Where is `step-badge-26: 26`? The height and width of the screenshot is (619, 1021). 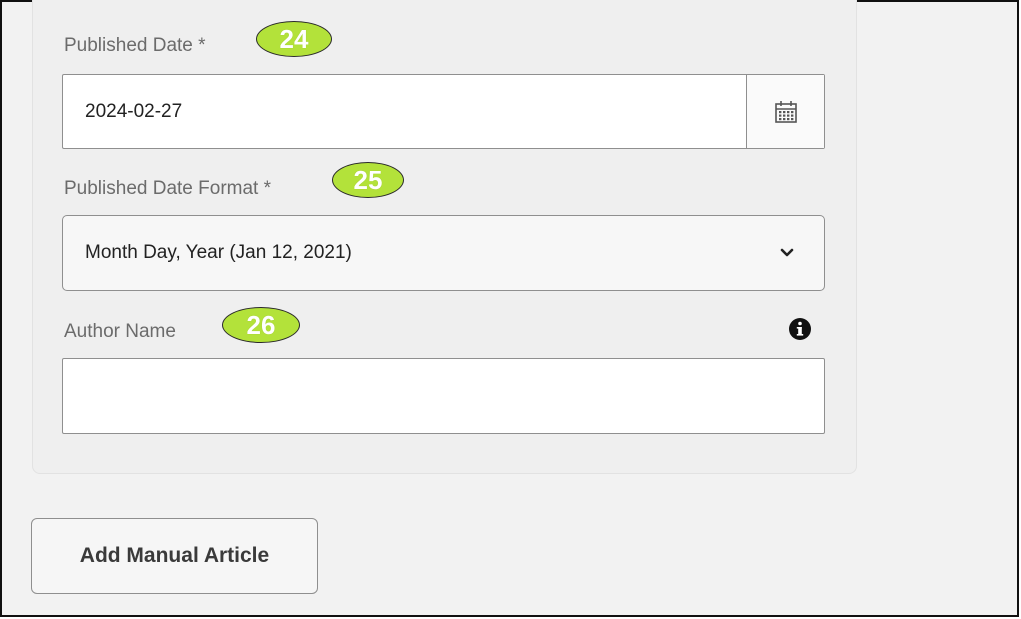 step-badge-26: 26 is located at coordinates (261, 325).